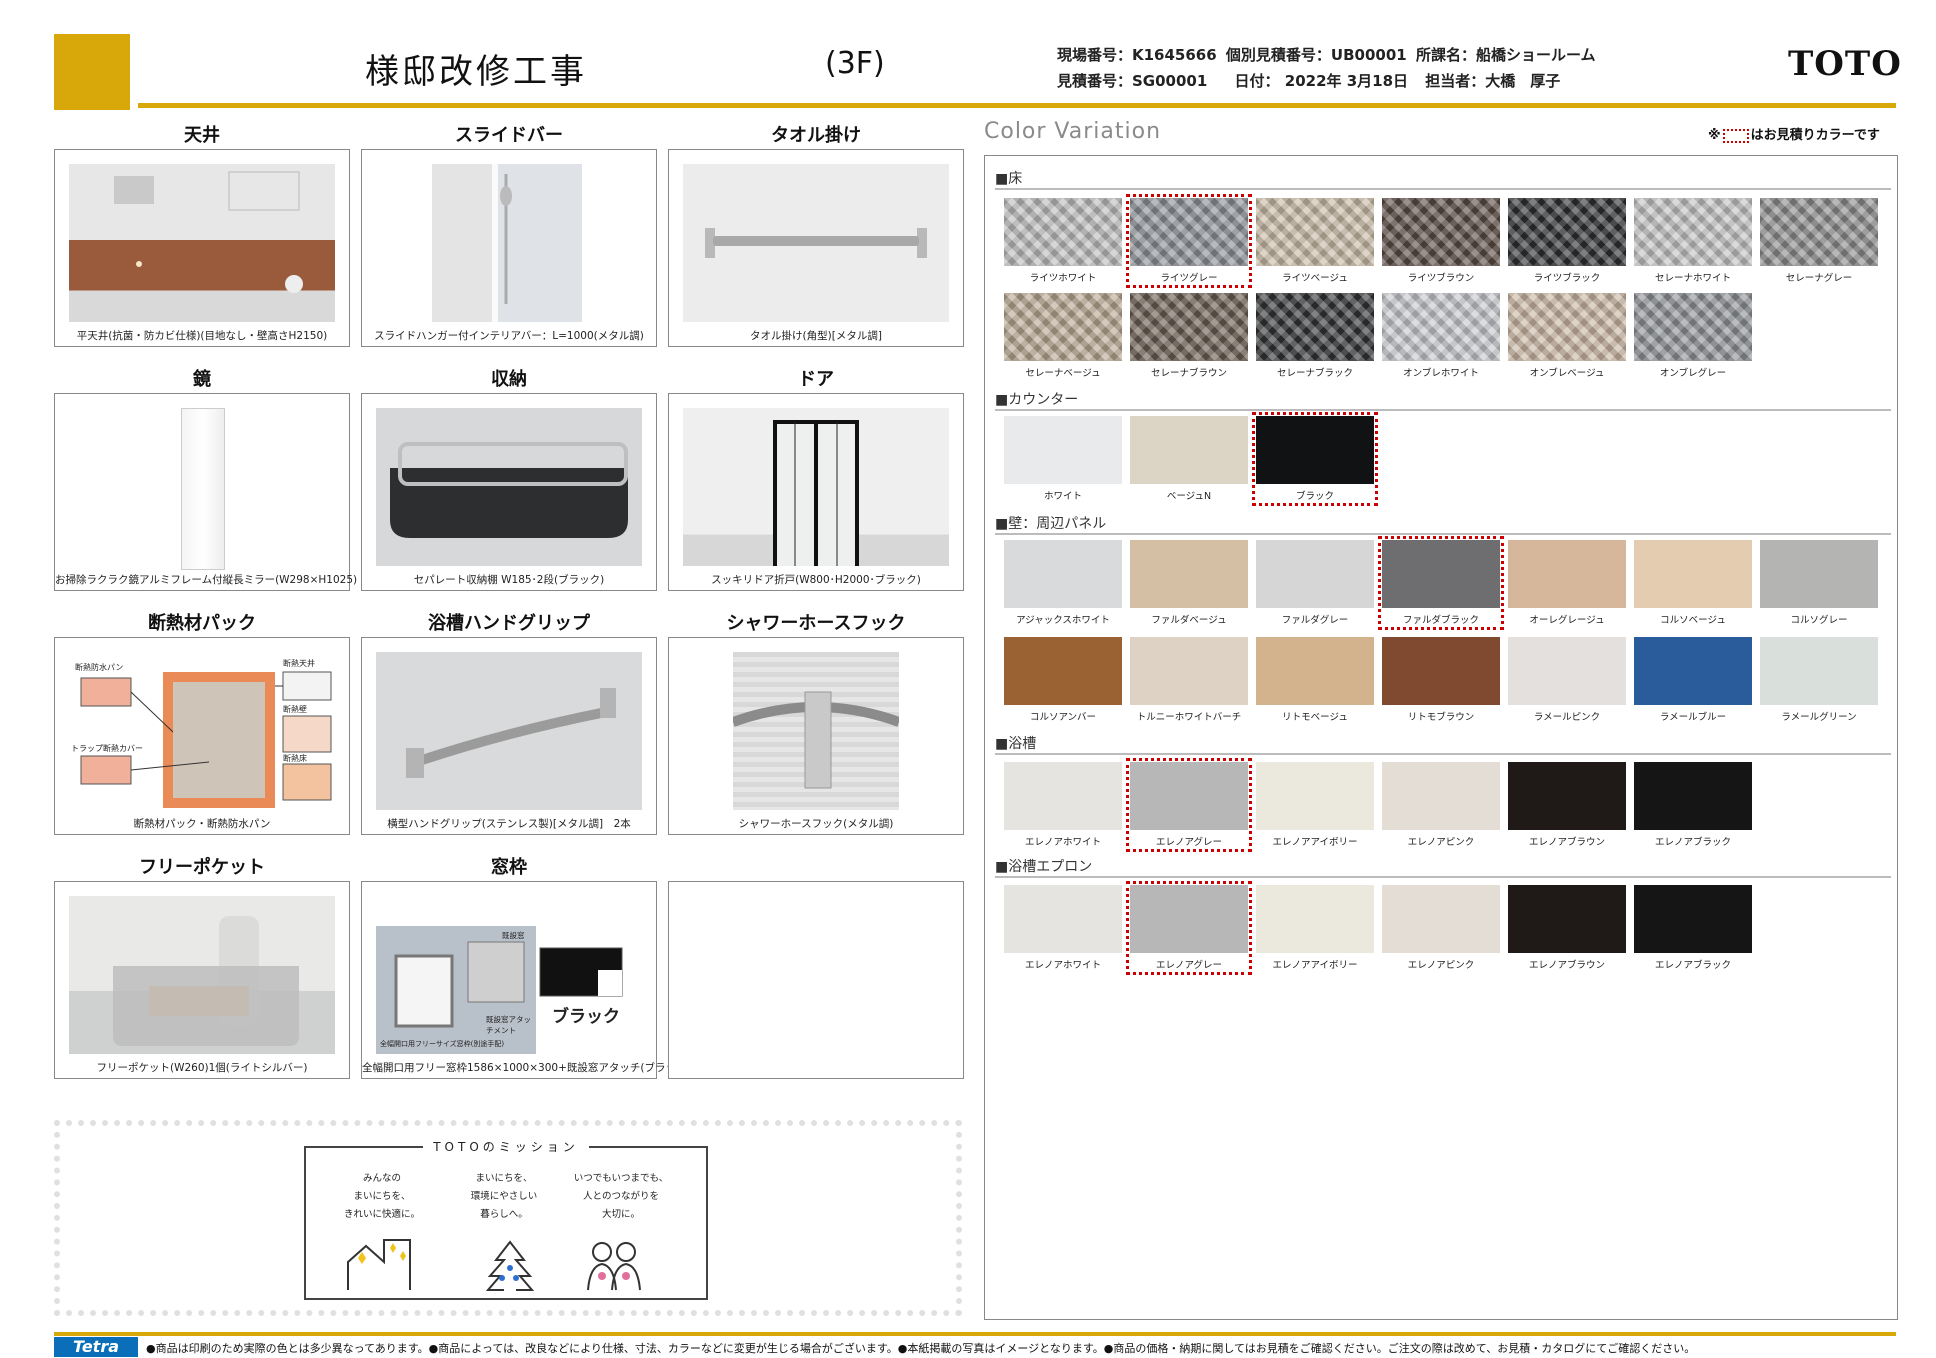 Image resolution: width=1936 pixels, height=1358 pixels. I want to click on estimate-color-note: ※ はお見積りカラーです, so click(1794, 135).